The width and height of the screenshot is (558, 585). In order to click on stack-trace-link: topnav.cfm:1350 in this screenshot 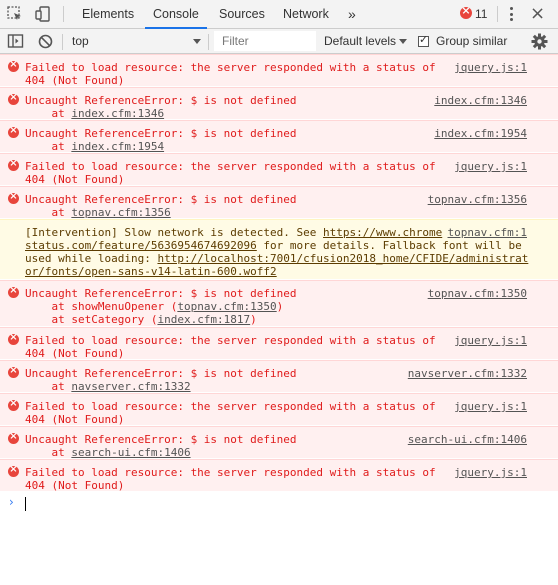, I will do `click(226, 306)`.